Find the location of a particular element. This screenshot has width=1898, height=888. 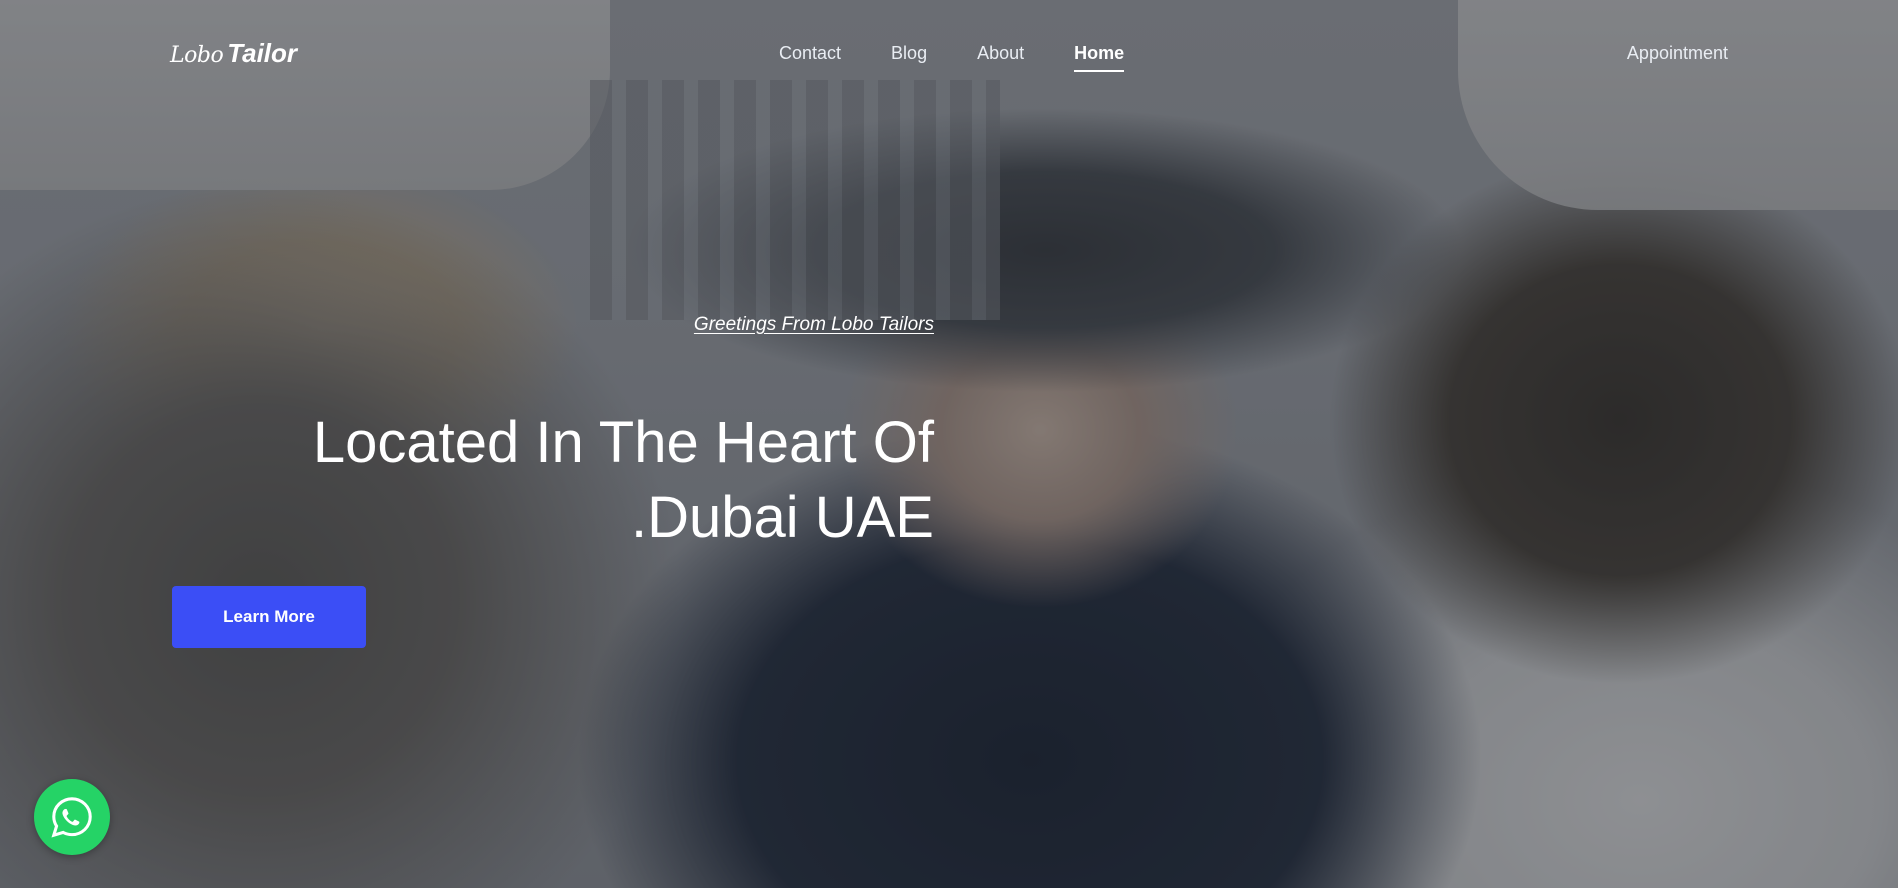

appointment-link: Appointment is located at coordinates (1677, 53).